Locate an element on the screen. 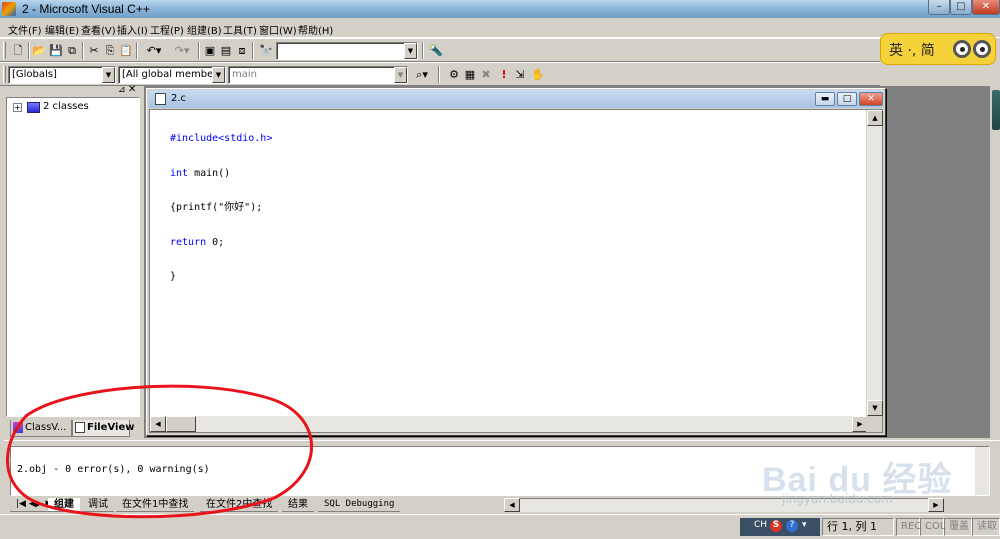  wizard-action-icon: ⌕▾ is located at coordinates (422, 74).